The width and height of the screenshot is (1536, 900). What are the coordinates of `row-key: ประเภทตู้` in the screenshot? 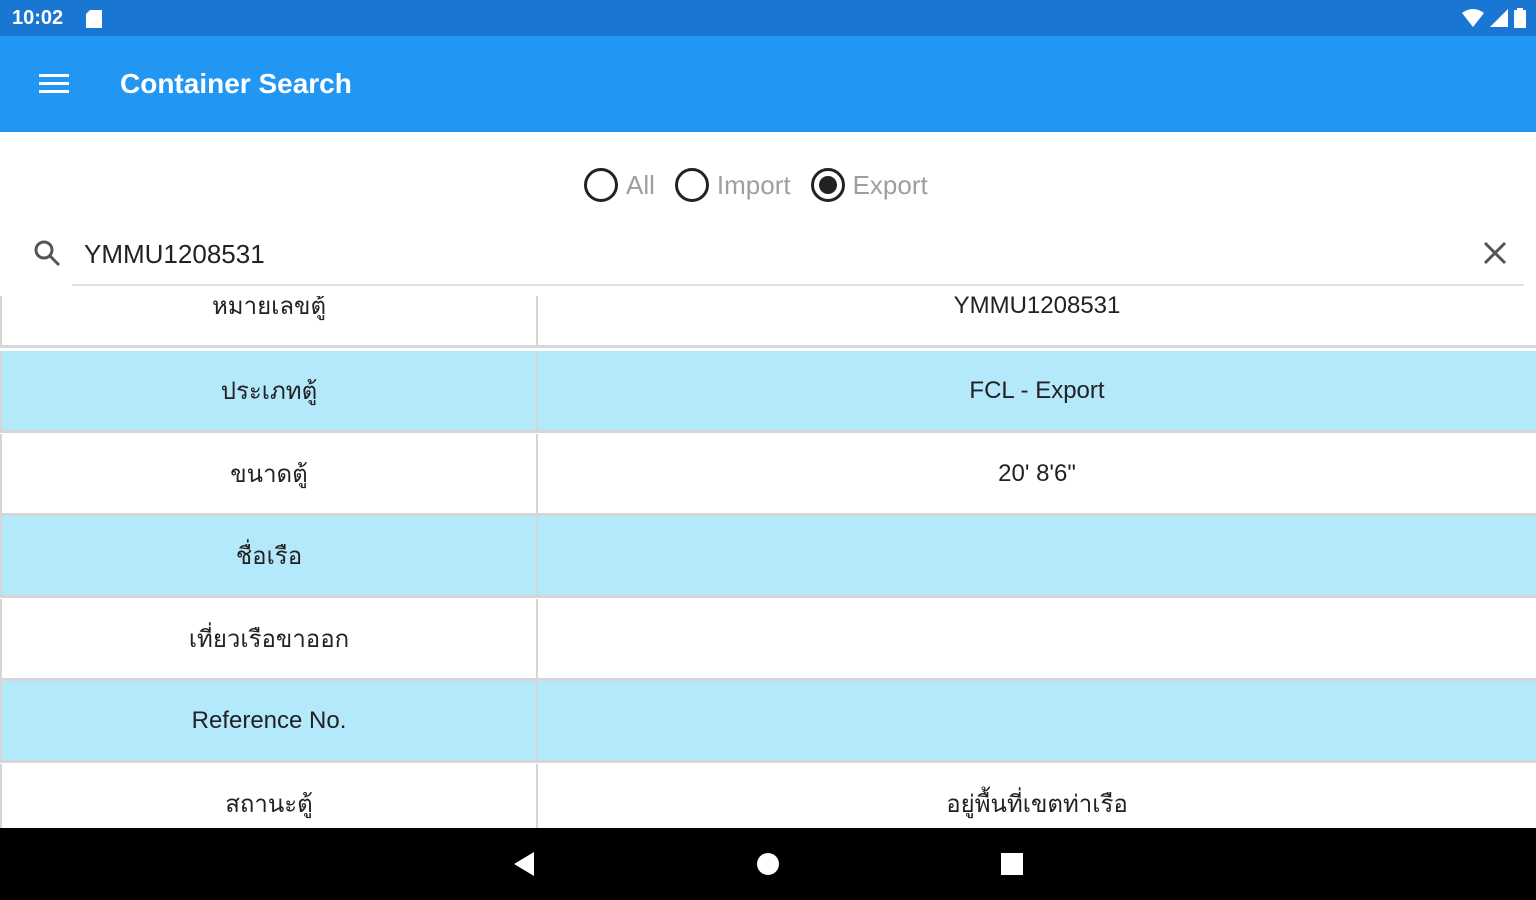 It's located at (269, 390).